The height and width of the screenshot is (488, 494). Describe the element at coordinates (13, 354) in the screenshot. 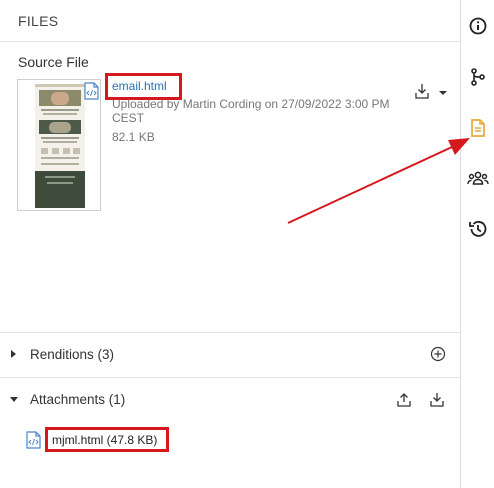

I see `caret-right-icon` at that location.